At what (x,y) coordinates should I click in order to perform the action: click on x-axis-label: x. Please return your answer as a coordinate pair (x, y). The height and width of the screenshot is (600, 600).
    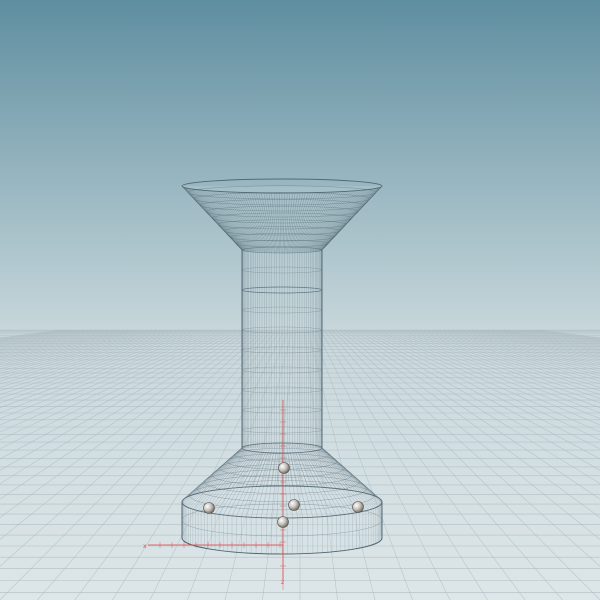
    Looking at the image, I should click on (145, 546).